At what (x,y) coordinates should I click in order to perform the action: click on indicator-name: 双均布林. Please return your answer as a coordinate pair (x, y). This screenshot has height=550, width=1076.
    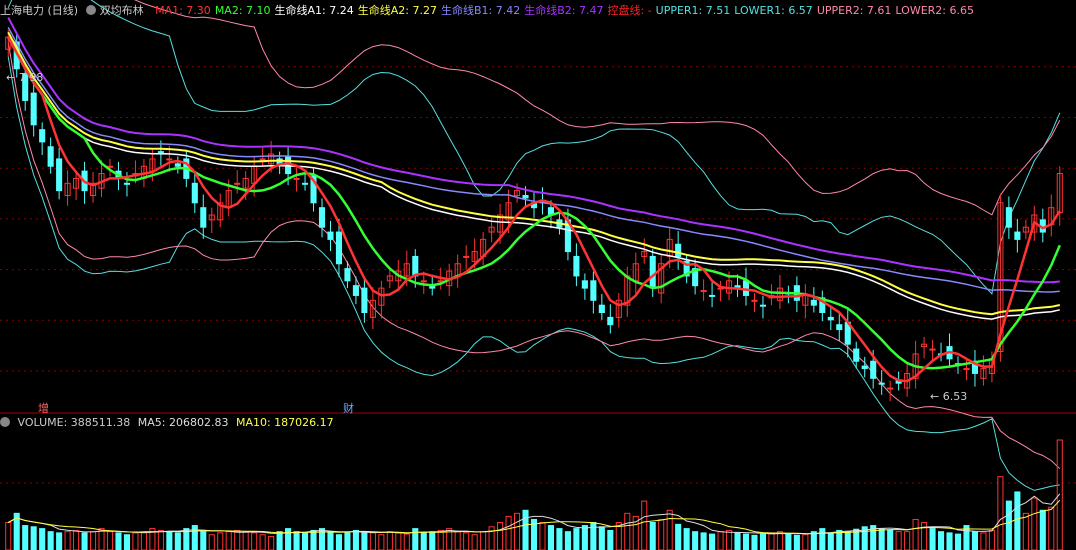
    Looking at the image, I should click on (116, 10).